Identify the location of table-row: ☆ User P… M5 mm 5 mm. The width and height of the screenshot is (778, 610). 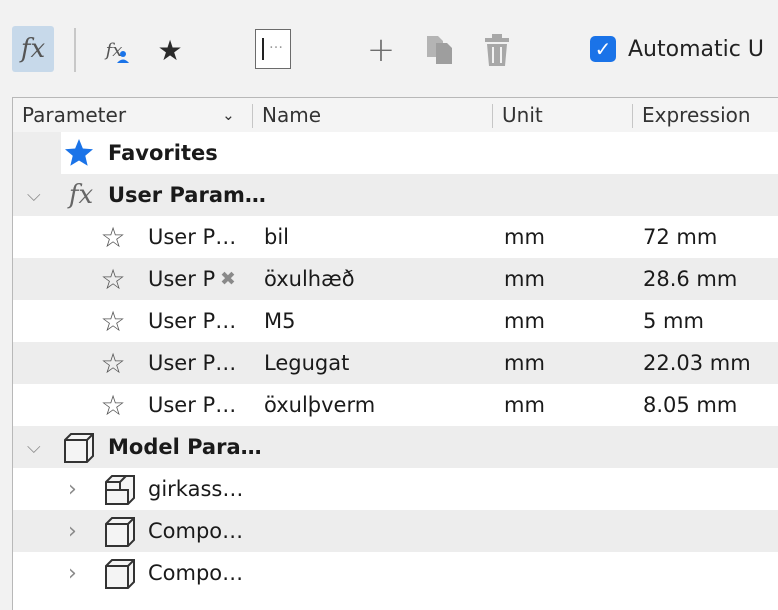
(395, 321).